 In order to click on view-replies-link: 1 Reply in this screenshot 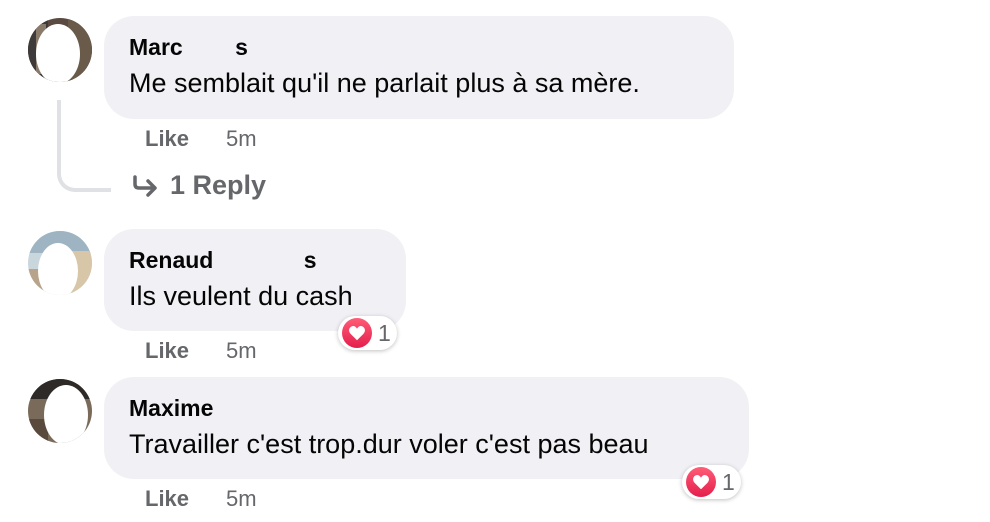, I will do `click(199, 185)`.